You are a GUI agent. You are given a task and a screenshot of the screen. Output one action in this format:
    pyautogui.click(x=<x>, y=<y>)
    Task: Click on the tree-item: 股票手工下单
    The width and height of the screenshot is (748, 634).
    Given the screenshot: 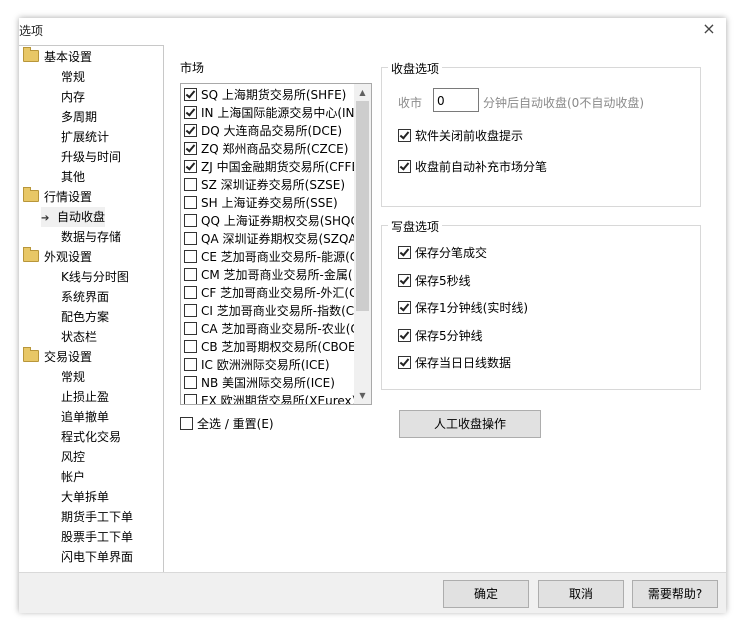 What is the action you would take?
    pyautogui.click(x=97, y=537)
    